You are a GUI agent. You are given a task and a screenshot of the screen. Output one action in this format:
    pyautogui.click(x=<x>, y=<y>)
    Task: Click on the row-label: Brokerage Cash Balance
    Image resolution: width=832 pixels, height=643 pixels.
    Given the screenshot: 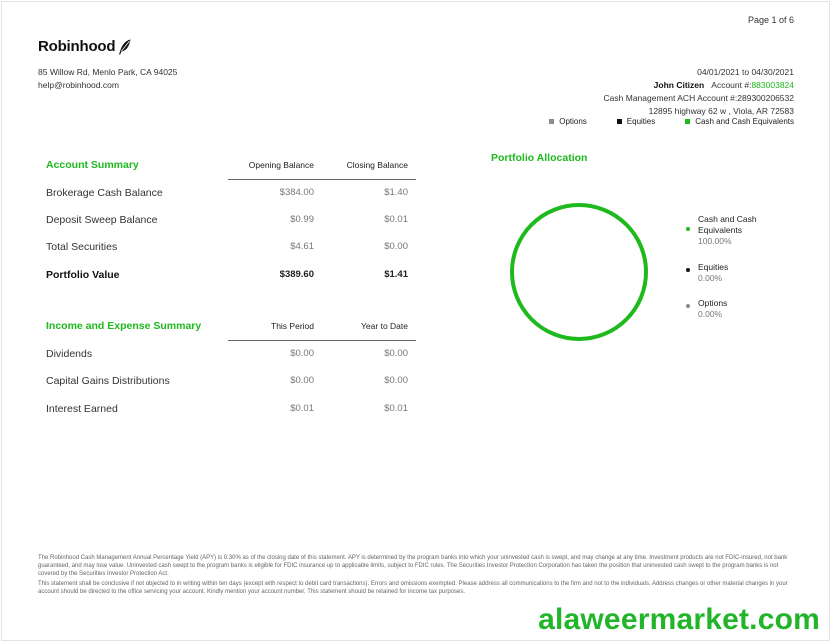 What is the action you would take?
    pyautogui.click(x=104, y=193)
    